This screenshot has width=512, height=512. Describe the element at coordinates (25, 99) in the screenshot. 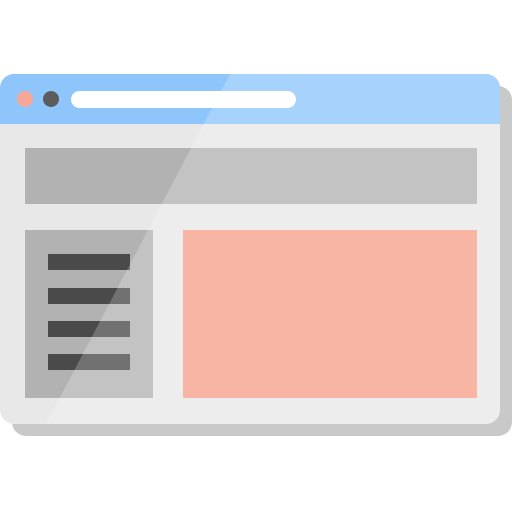

I see `close-dot` at that location.